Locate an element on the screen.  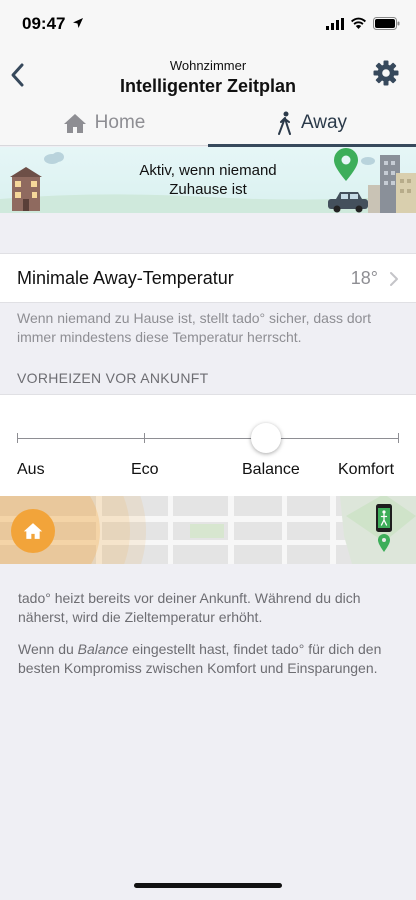
cellular-signal-icon is located at coordinates (335, 24).